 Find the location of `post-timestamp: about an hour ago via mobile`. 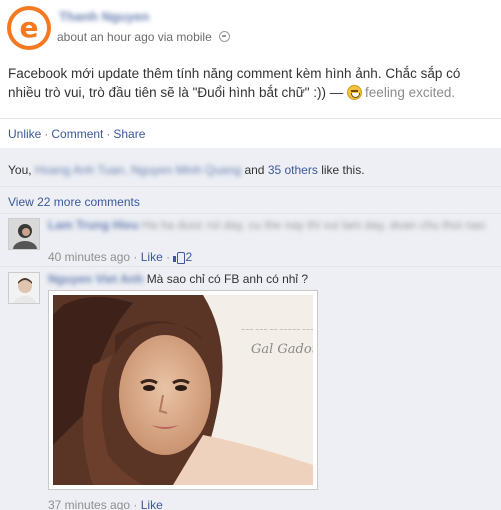

post-timestamp: about an hour ago via mobile is located at coordinates (134, 37).